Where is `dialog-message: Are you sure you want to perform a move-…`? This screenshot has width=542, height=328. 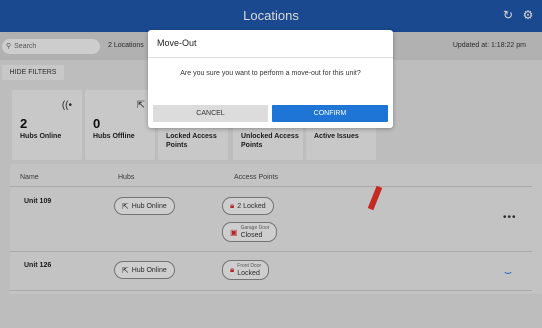
dialog-message: Are you sure you want to perform a move-… is located at coordinates (270, 73).